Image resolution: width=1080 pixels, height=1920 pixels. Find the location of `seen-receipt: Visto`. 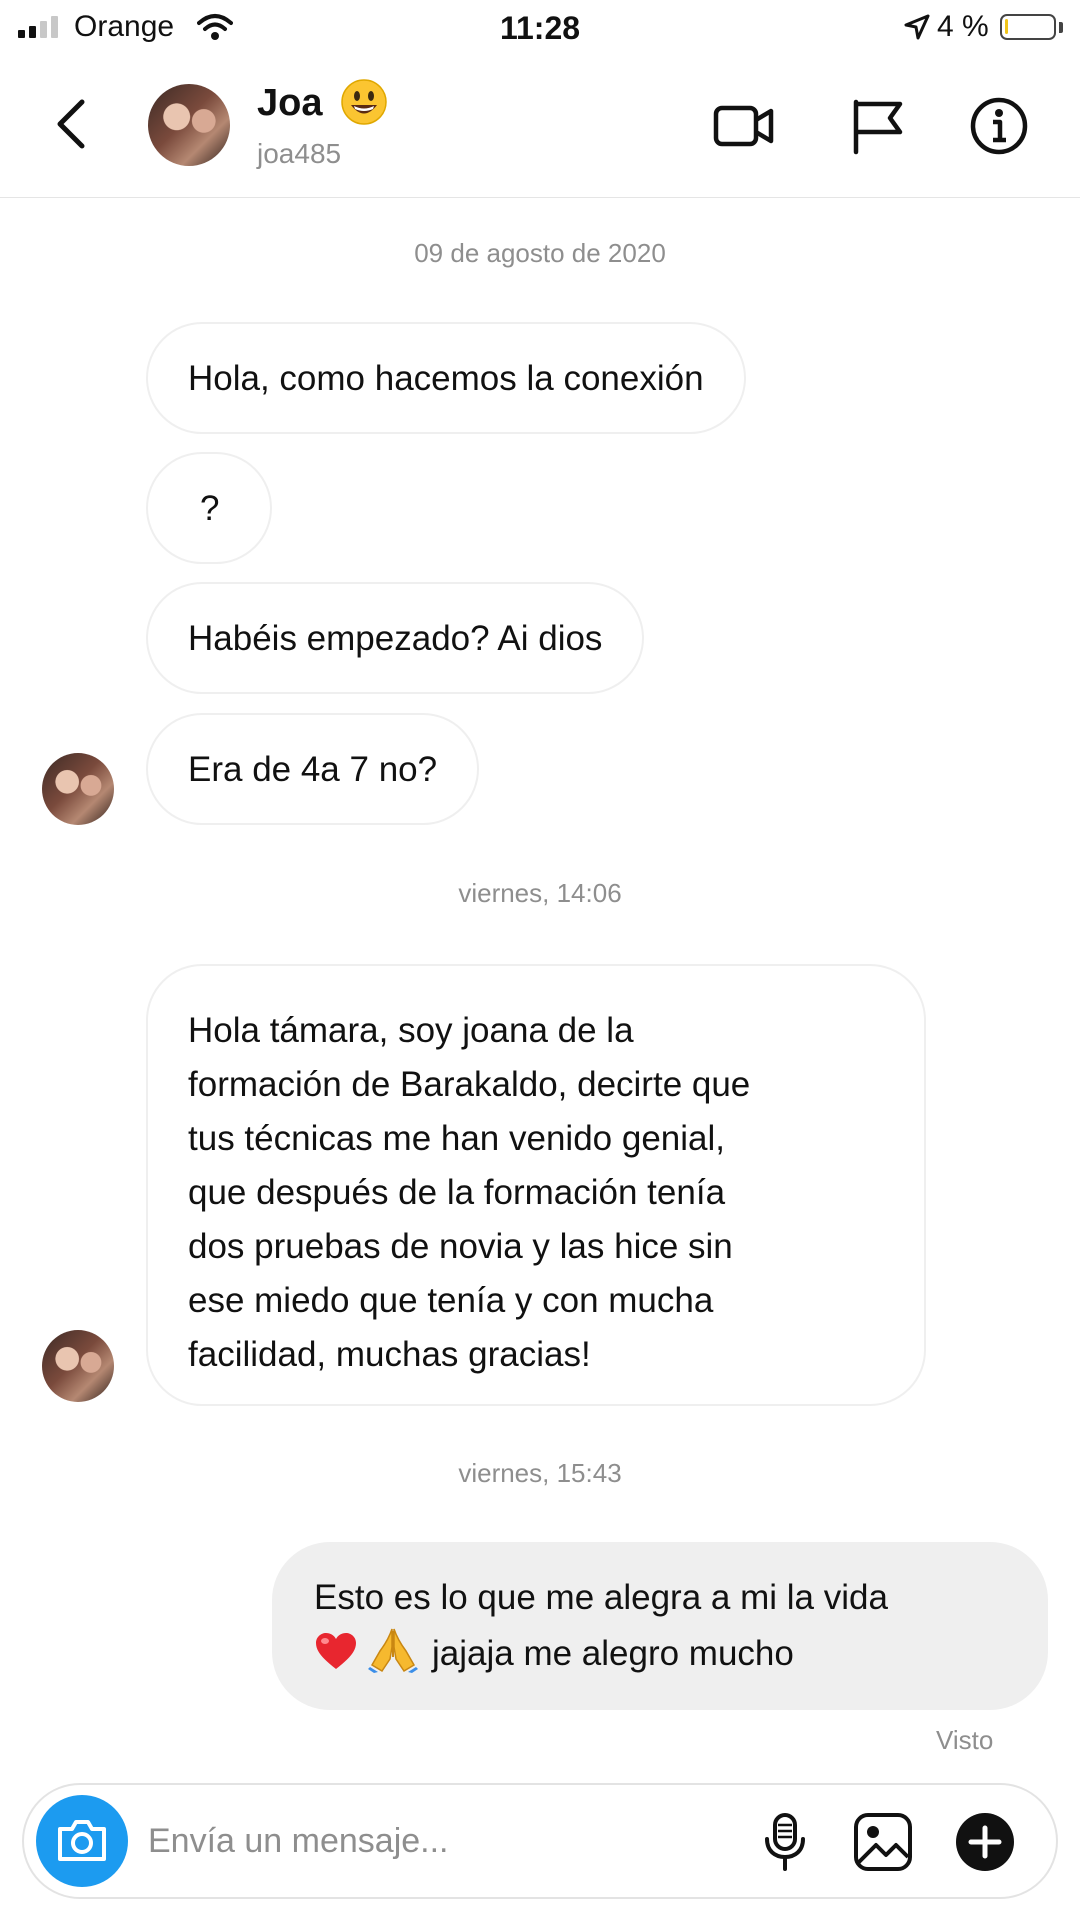

seen-receipt: Visto is located at coordinates (965, 1740).